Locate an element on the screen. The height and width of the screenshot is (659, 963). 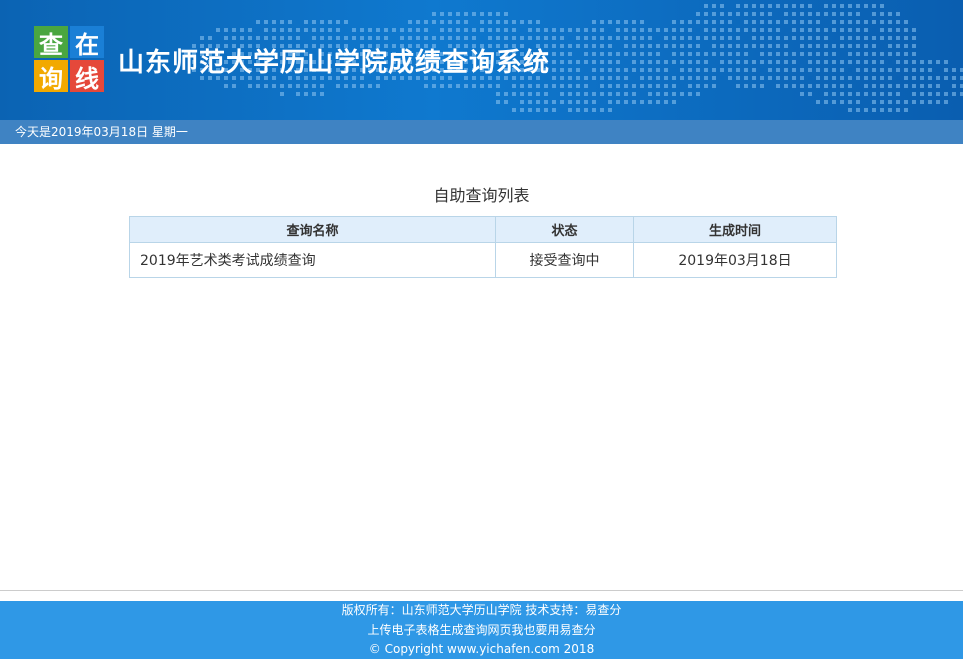
logo: 查 在 询 线 is located at coordinates (69, 59).